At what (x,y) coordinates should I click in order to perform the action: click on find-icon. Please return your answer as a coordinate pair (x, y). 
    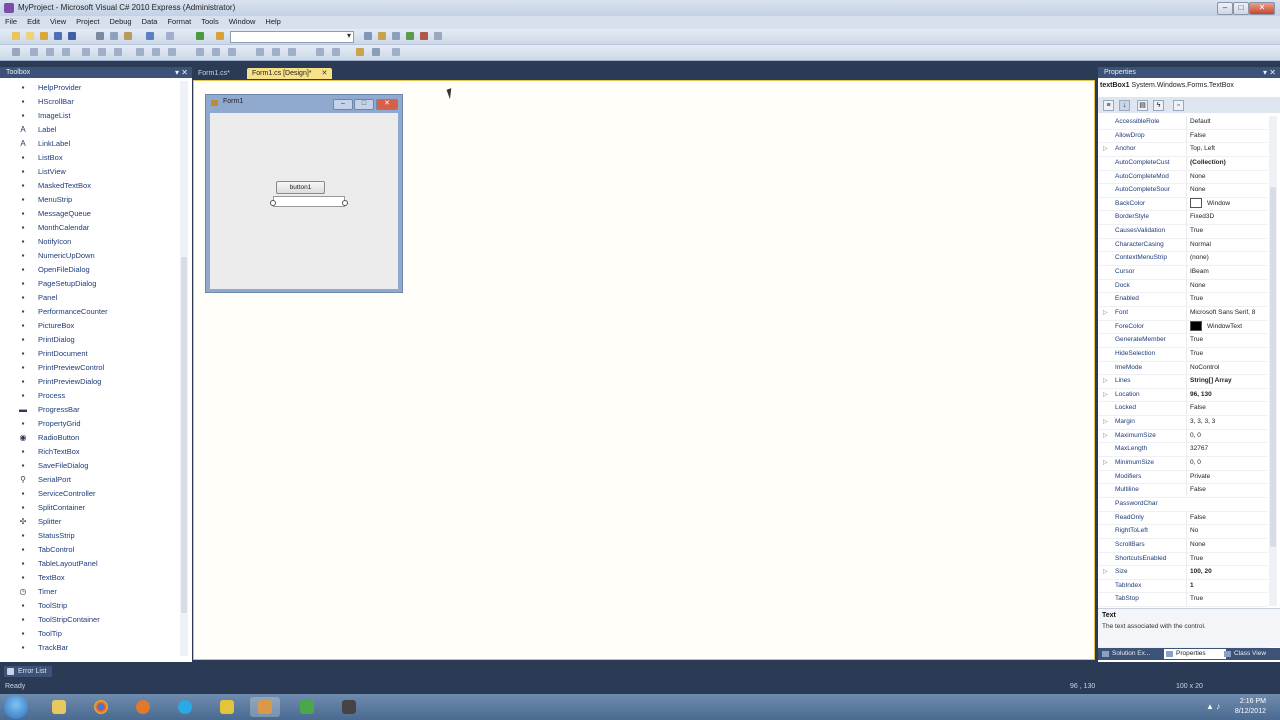
    Looking at the image, I should click on (220, 36).